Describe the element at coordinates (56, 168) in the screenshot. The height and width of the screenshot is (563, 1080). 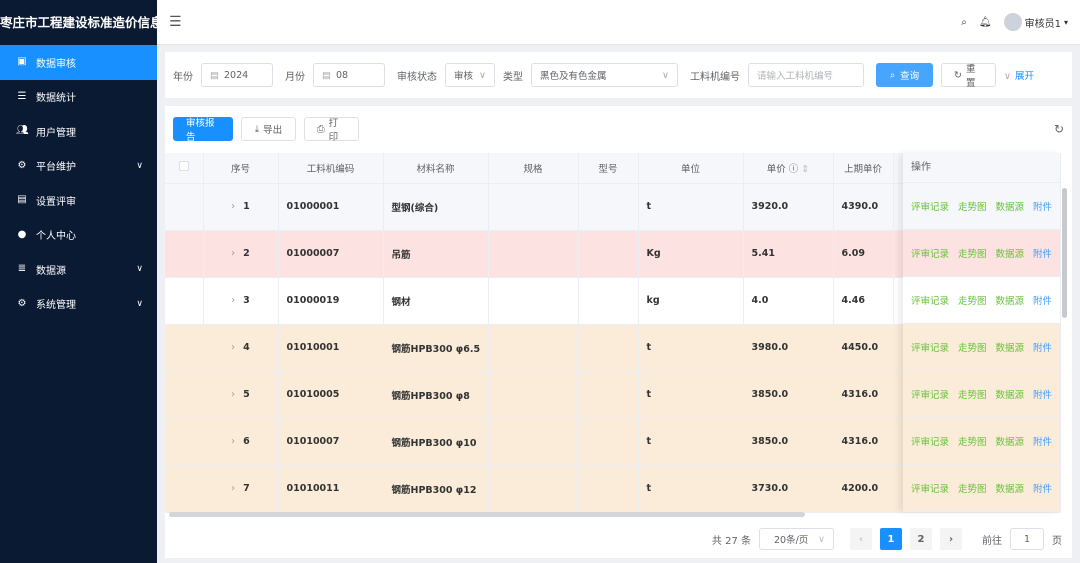
I see `sidebar-item-label: 平台维护` at that location.